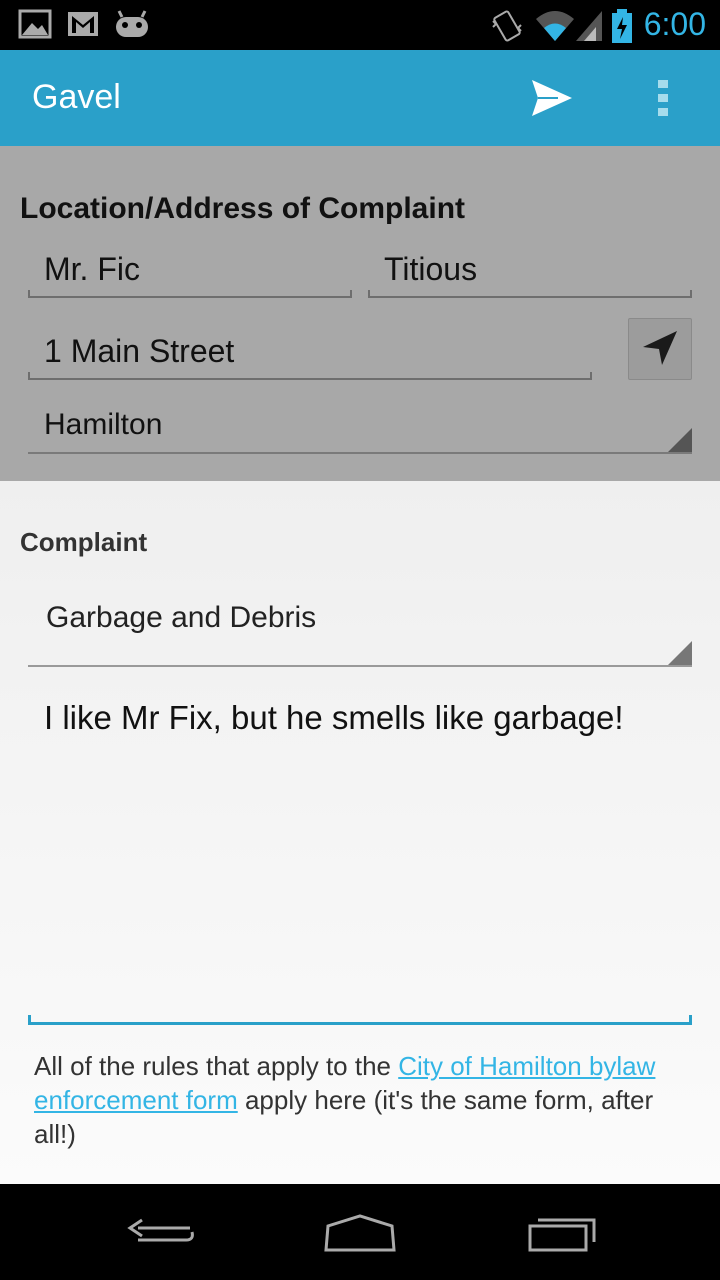 The width and height of the screenshot is (720, 1280). What do you see at coordinates (555, 26) in the screenshot?
I see `wifi-icon` at bounding box center [555, 26].